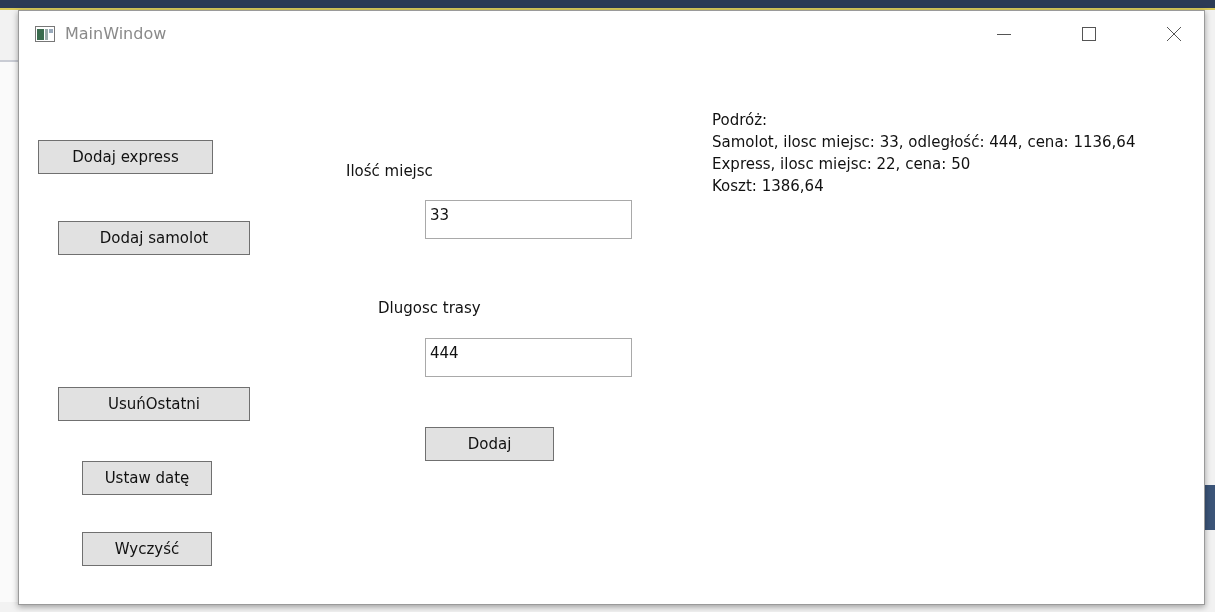  I want to click on action-button: Wyczyść, so click(147, 549).